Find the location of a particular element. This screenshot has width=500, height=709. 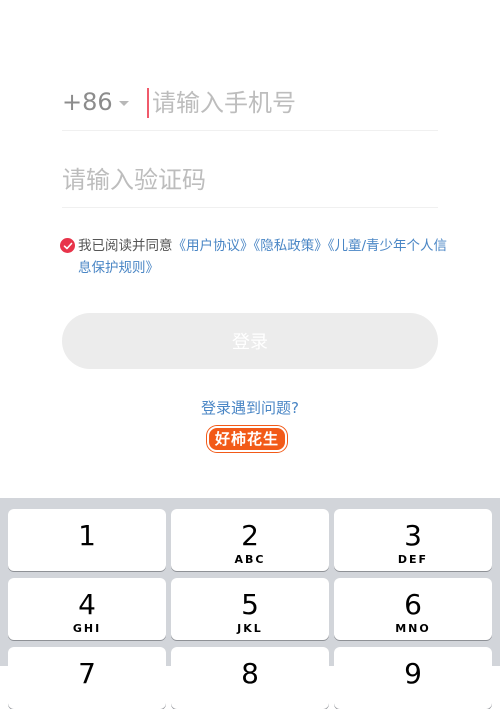

privacy-policy-link: 《隐私政策》 is located at coordinates (291, 246).